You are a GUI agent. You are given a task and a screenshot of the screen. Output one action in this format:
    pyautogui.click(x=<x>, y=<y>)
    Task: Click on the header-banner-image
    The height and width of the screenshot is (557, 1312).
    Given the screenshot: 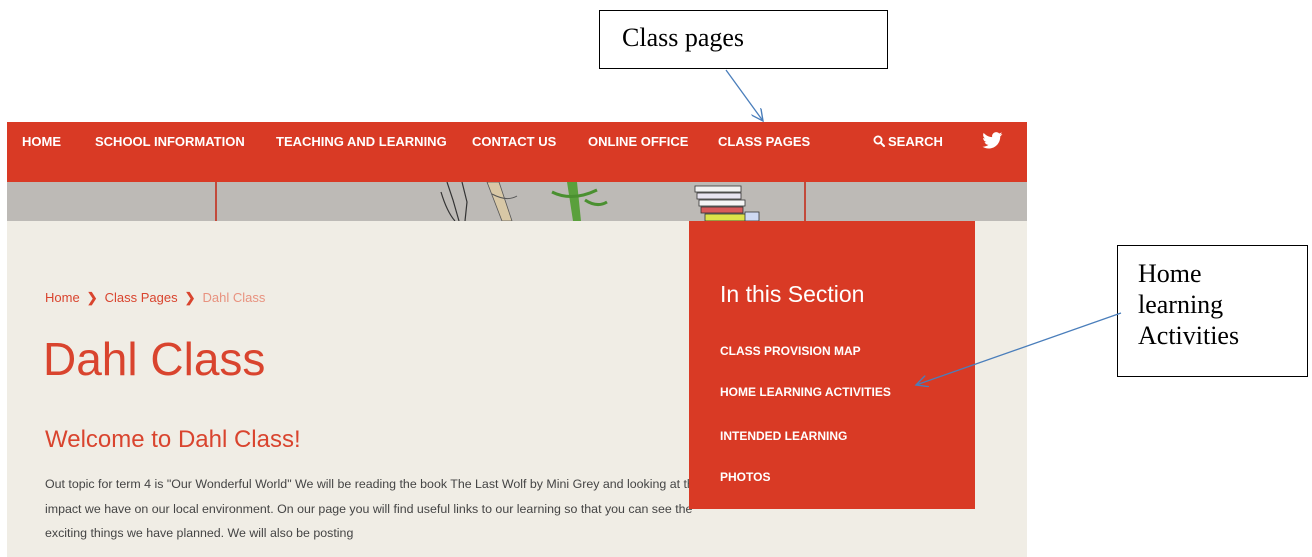 What is the action you would take?
    pyautogui.click(x=517, y=201)
    